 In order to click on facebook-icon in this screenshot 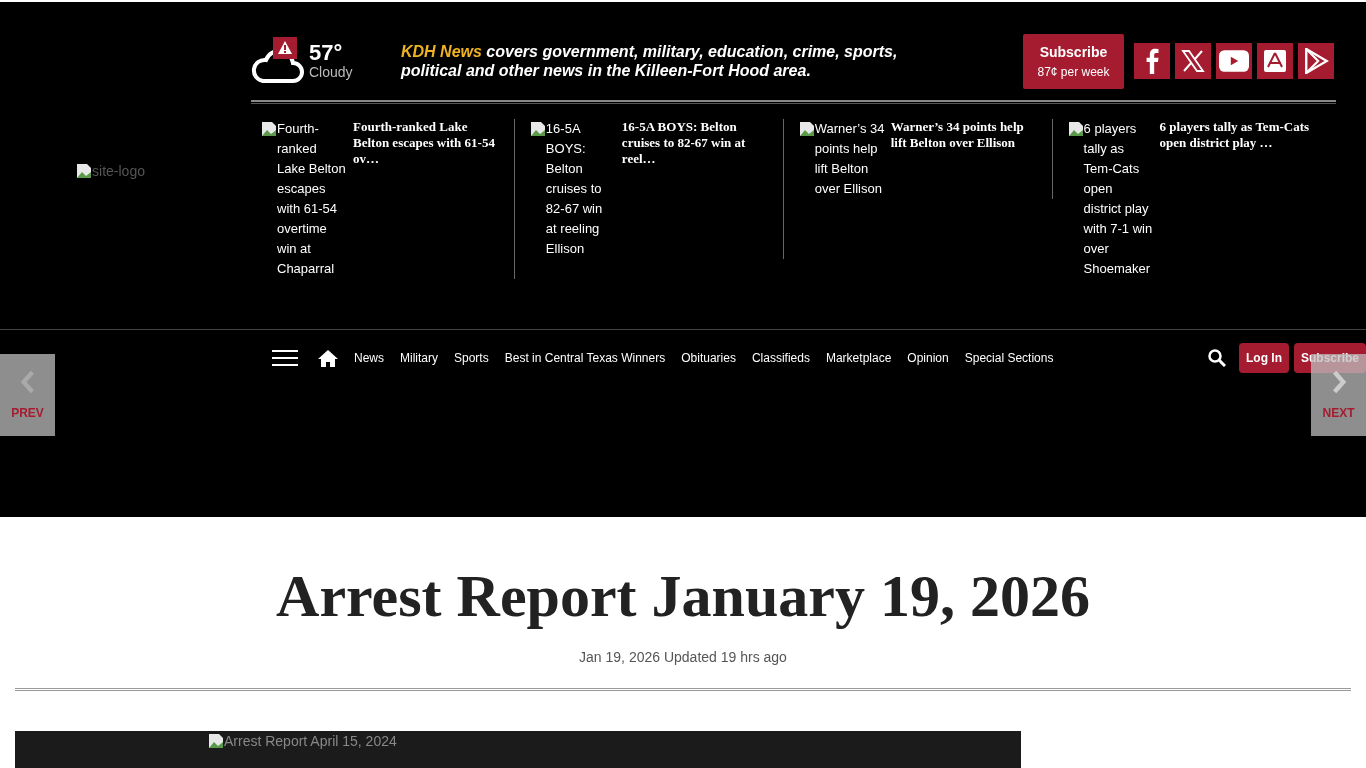, I will do `click(1152, 61)`.